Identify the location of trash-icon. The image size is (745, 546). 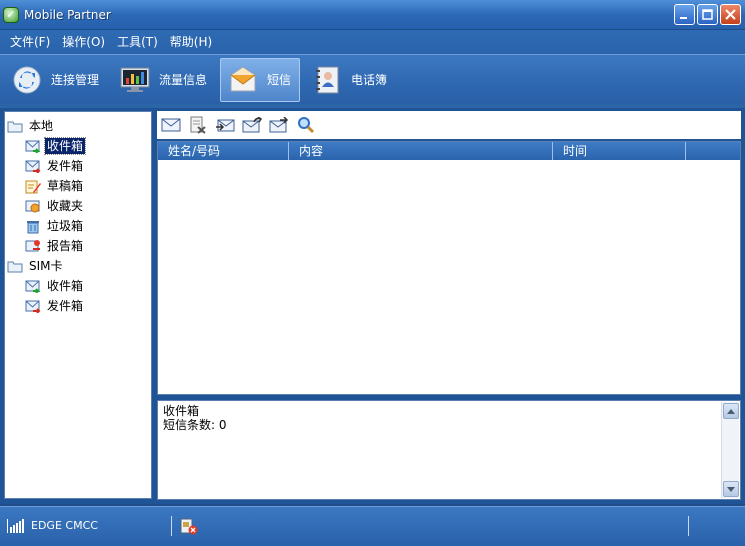
(33, 226).